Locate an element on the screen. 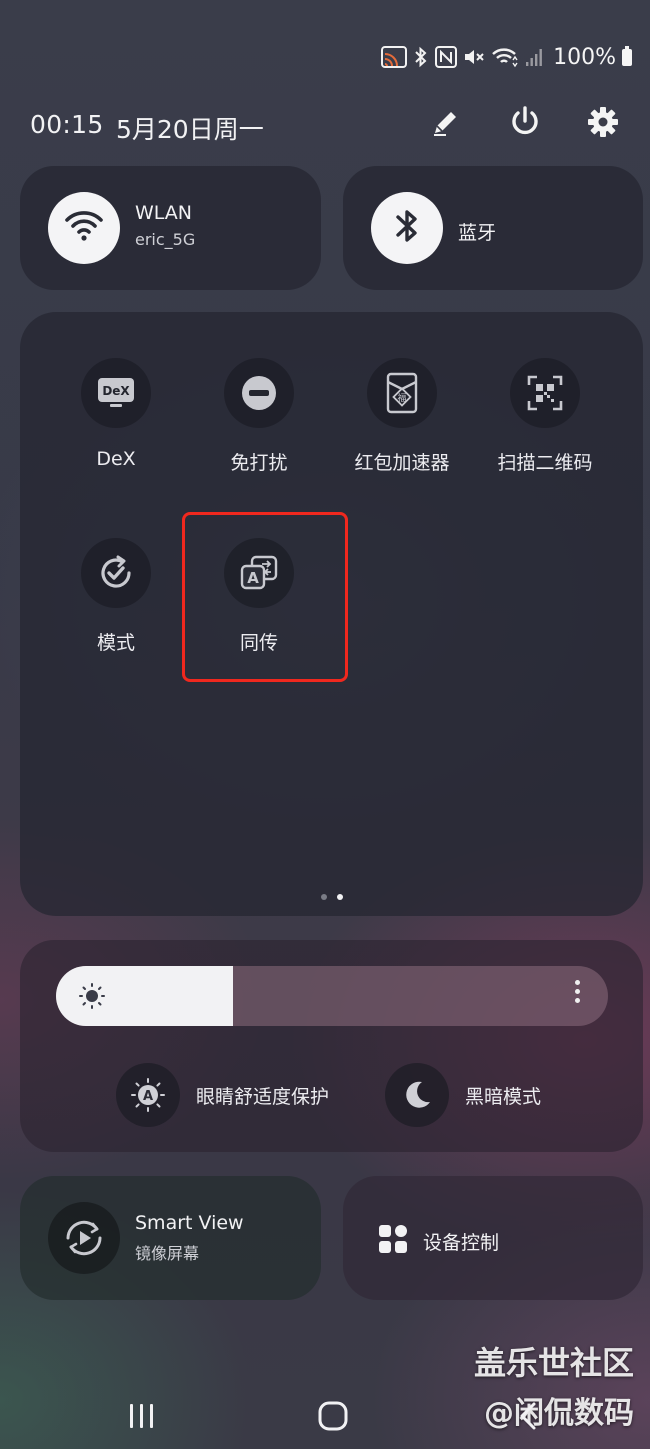 The height and width of the screenshot is (1449, 650). gear-icon is located at coordinates (603, 124).